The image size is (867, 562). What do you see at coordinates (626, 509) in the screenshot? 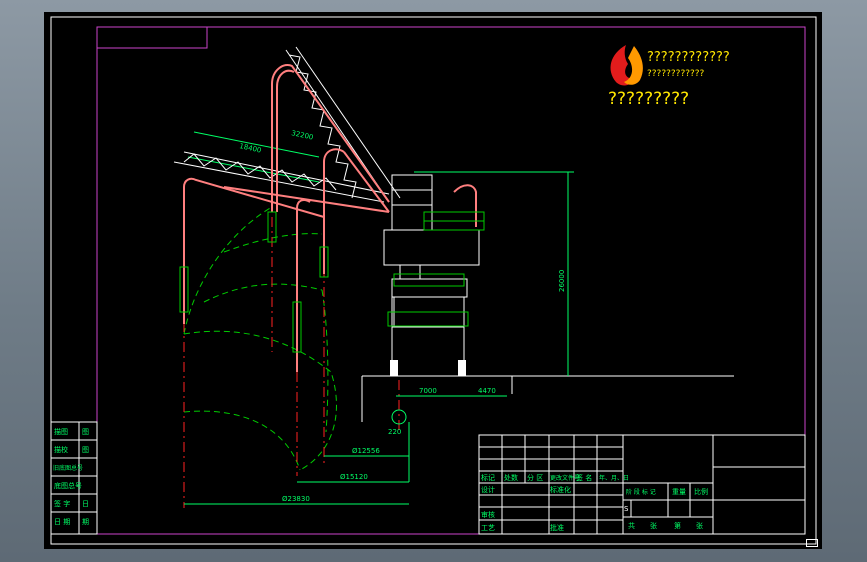
I see `tb-stage-value: S` at bounding box center [626, 509].